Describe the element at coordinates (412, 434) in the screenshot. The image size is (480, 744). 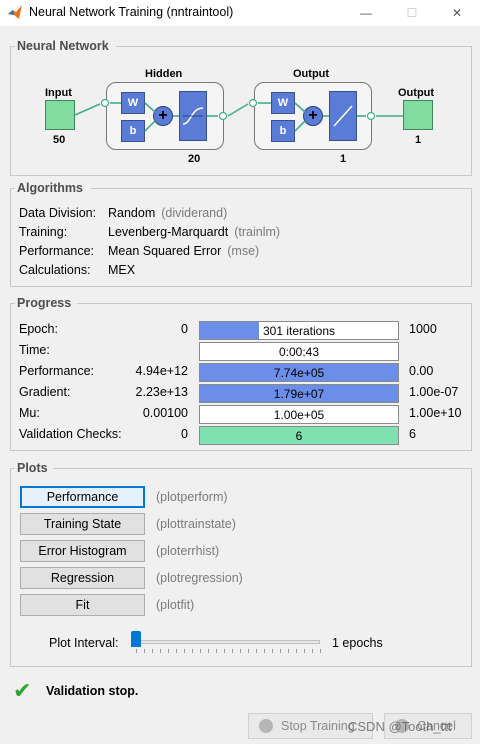
I see `progress-max-validation-checks: 6` at that location.